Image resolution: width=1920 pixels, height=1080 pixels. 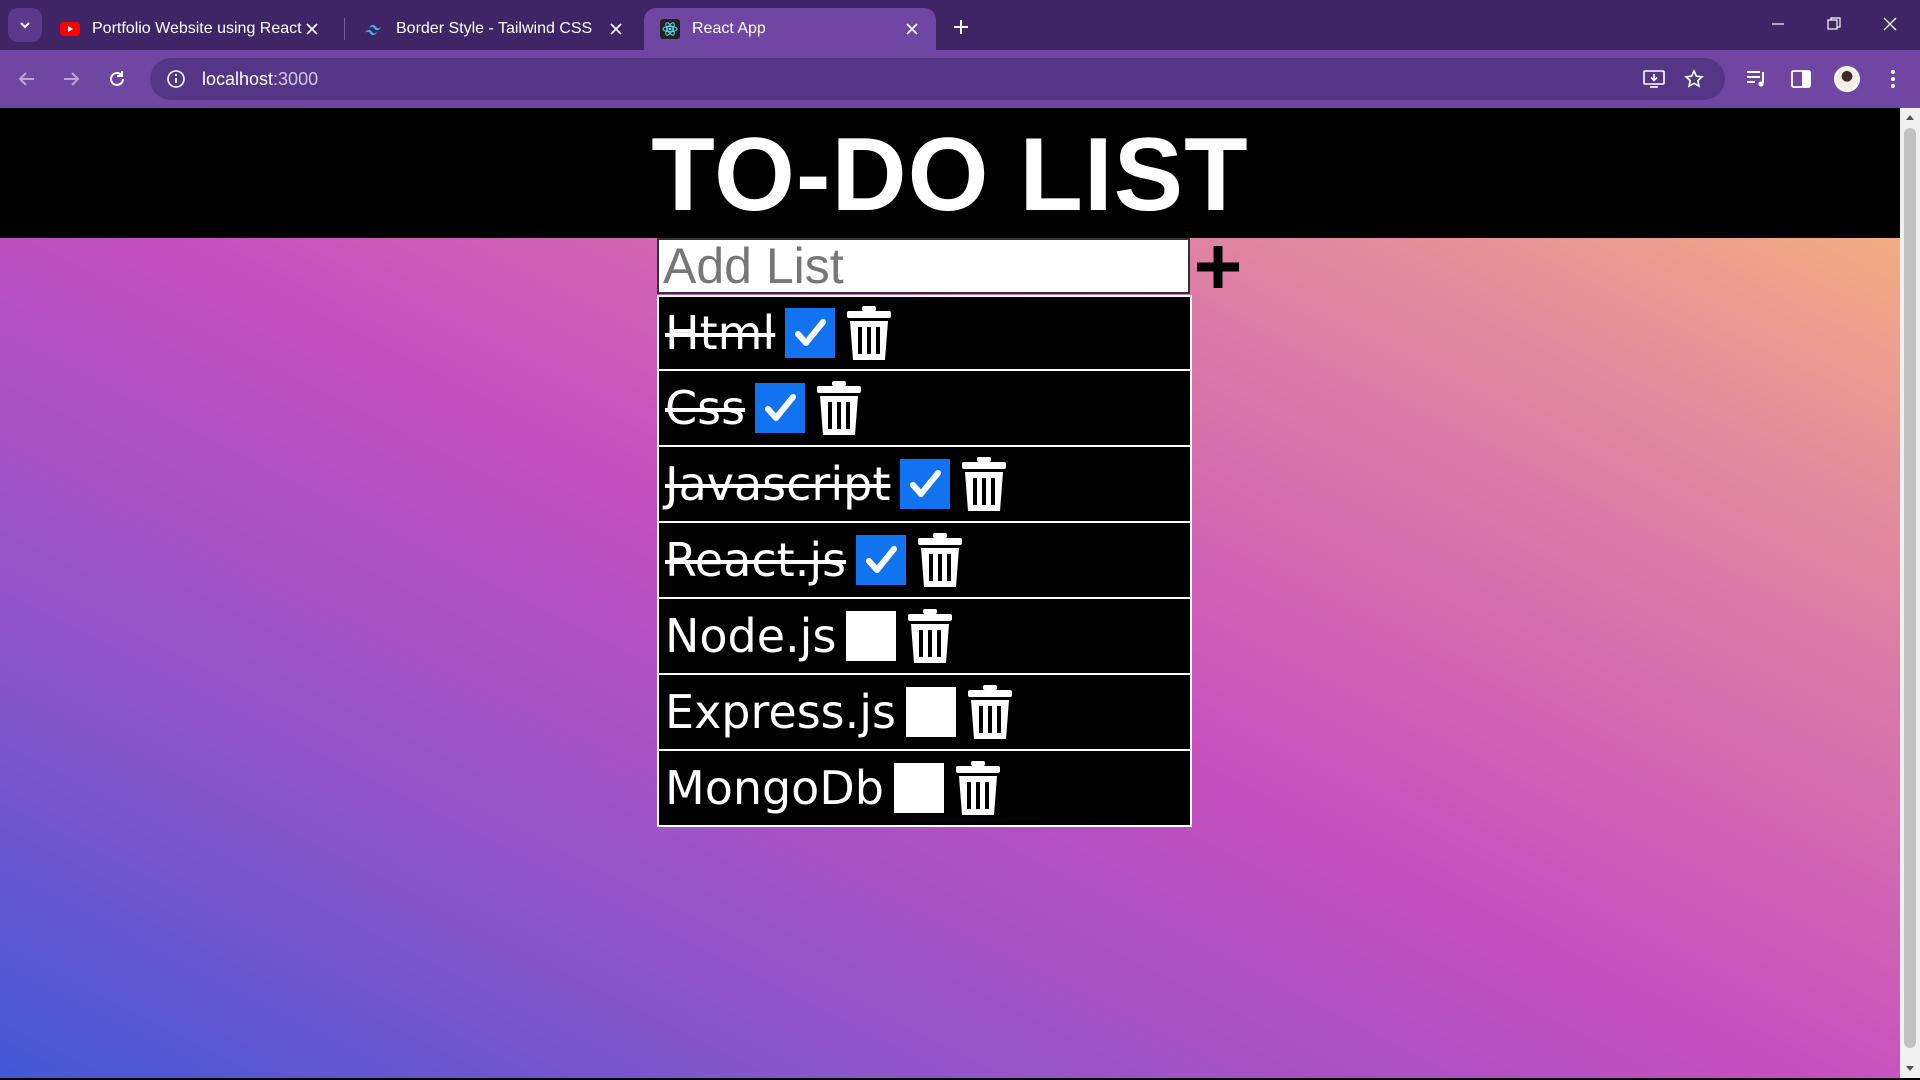 I want to click on minimize-icon, so click(x=1778, y=24).